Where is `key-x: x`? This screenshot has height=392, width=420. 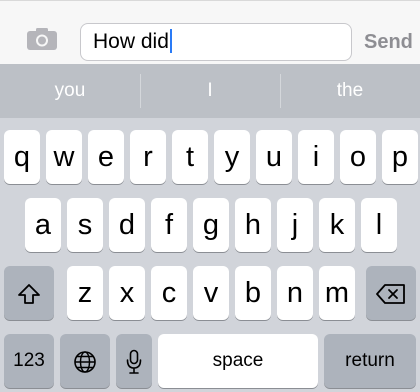
key-x: x is located at coordinates (127, 293).